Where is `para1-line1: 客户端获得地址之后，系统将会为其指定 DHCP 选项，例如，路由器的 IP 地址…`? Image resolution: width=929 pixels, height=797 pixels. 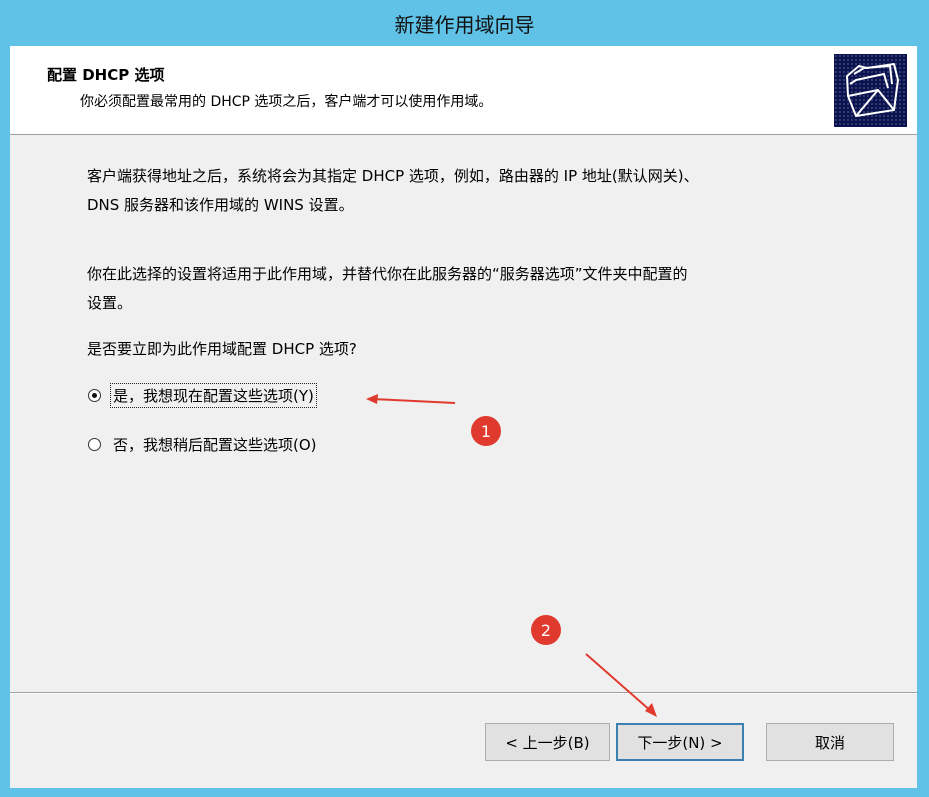
para1-line1: 客户端获得地址之后，系统将会为其指定 DHCP 选项，例如，路由器的 IP 地址… is located at coordinates (393, 176).